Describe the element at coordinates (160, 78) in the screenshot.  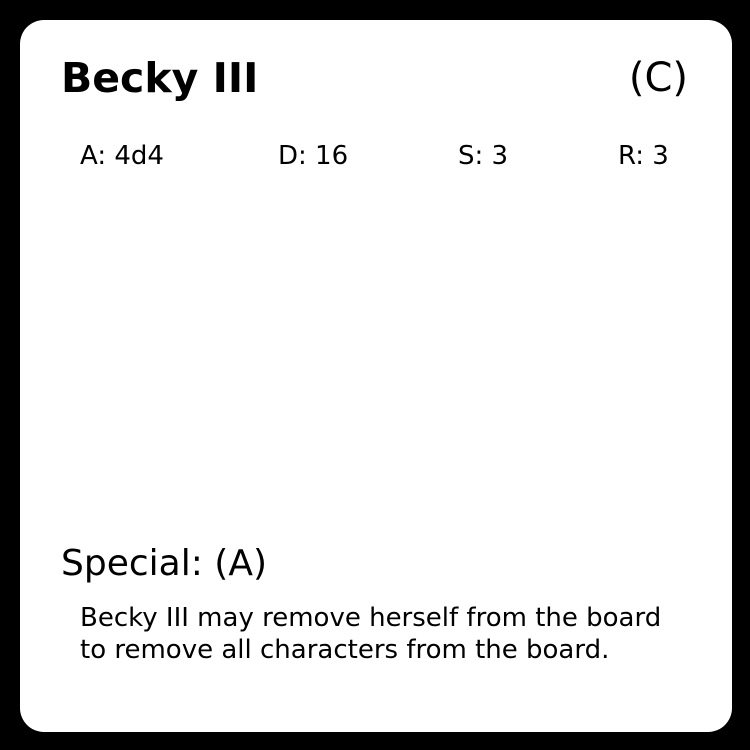
I see `card-name: Becky III` at that location.